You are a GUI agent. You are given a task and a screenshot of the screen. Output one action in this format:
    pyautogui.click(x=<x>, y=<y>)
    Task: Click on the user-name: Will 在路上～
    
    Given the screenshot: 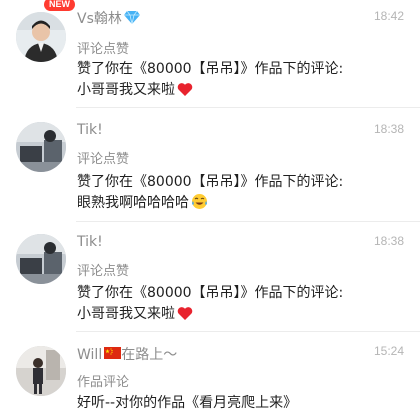 What is the action you would take?
    pyautogui.click(x=127, y=354)
    